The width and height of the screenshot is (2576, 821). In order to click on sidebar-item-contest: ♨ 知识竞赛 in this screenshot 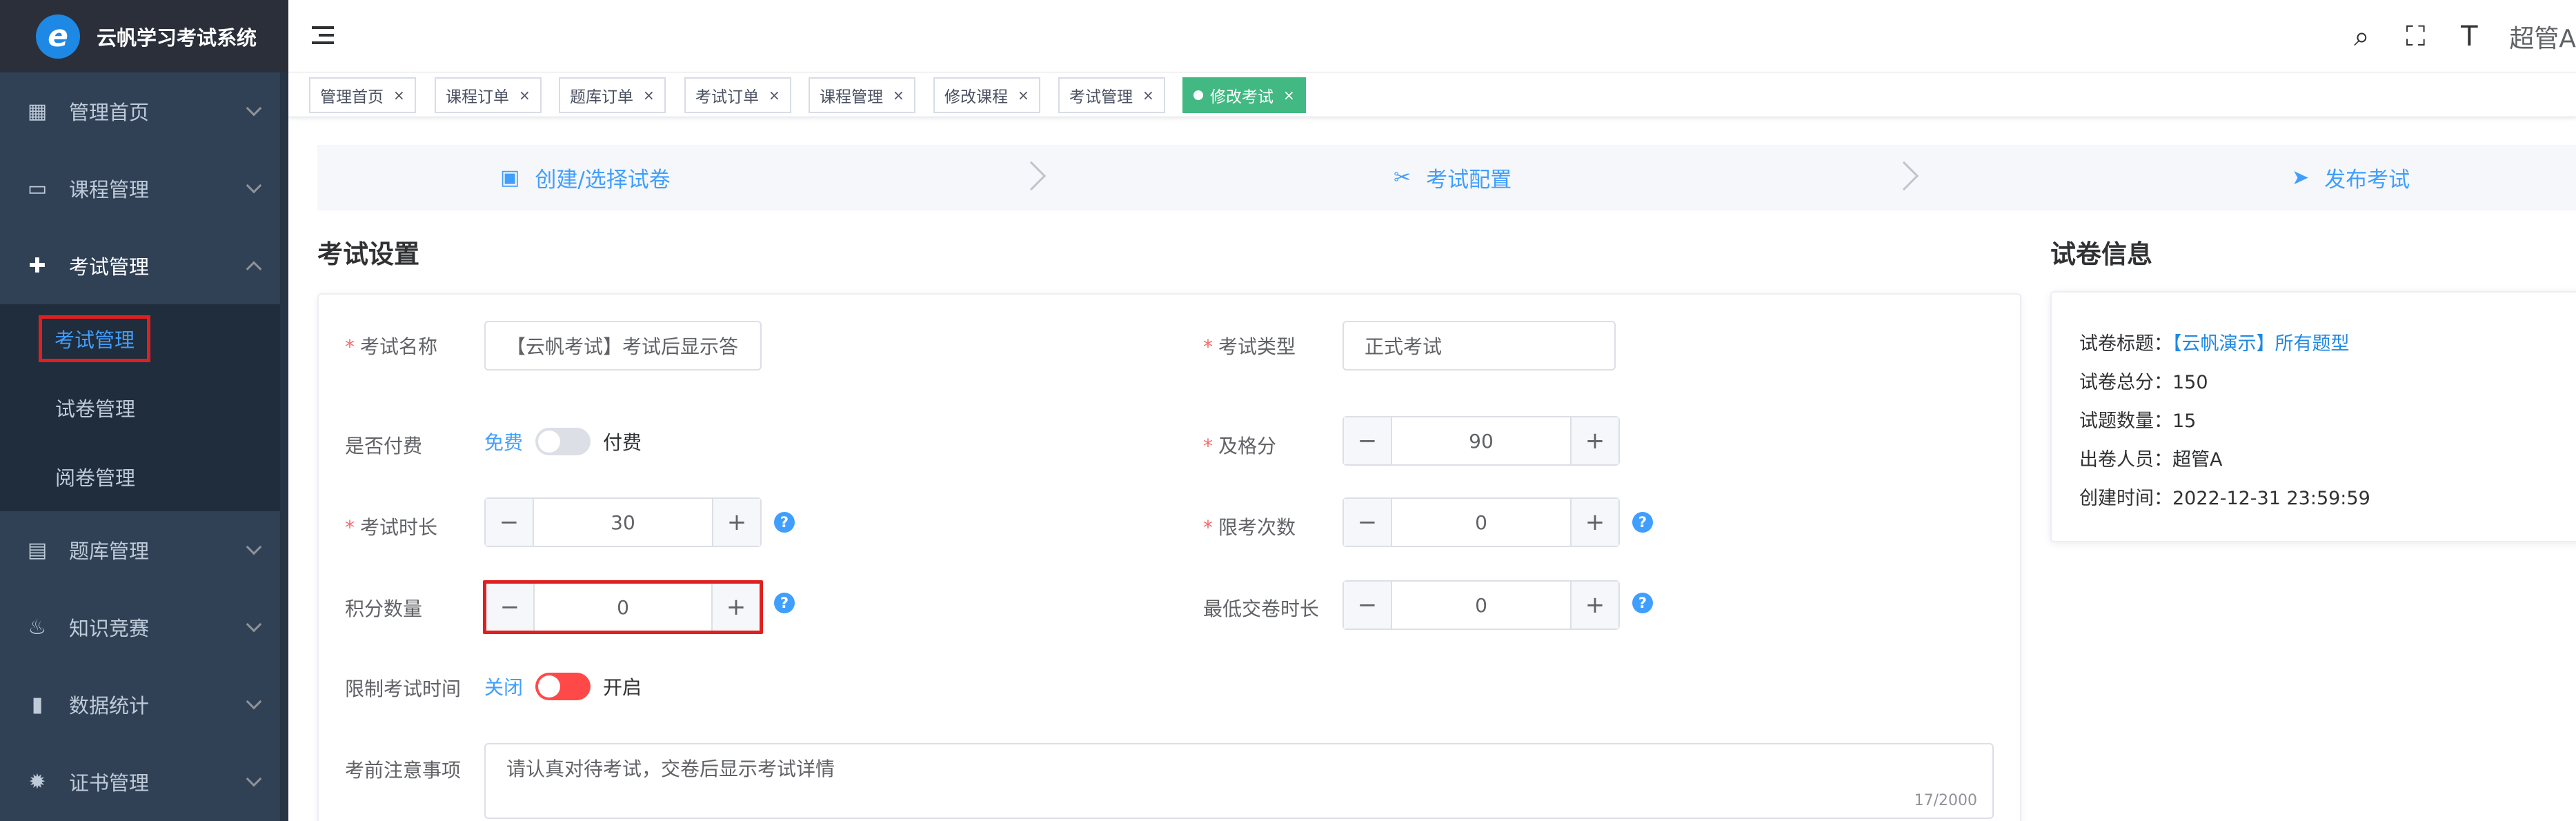, I will do `click(144, 627)`.